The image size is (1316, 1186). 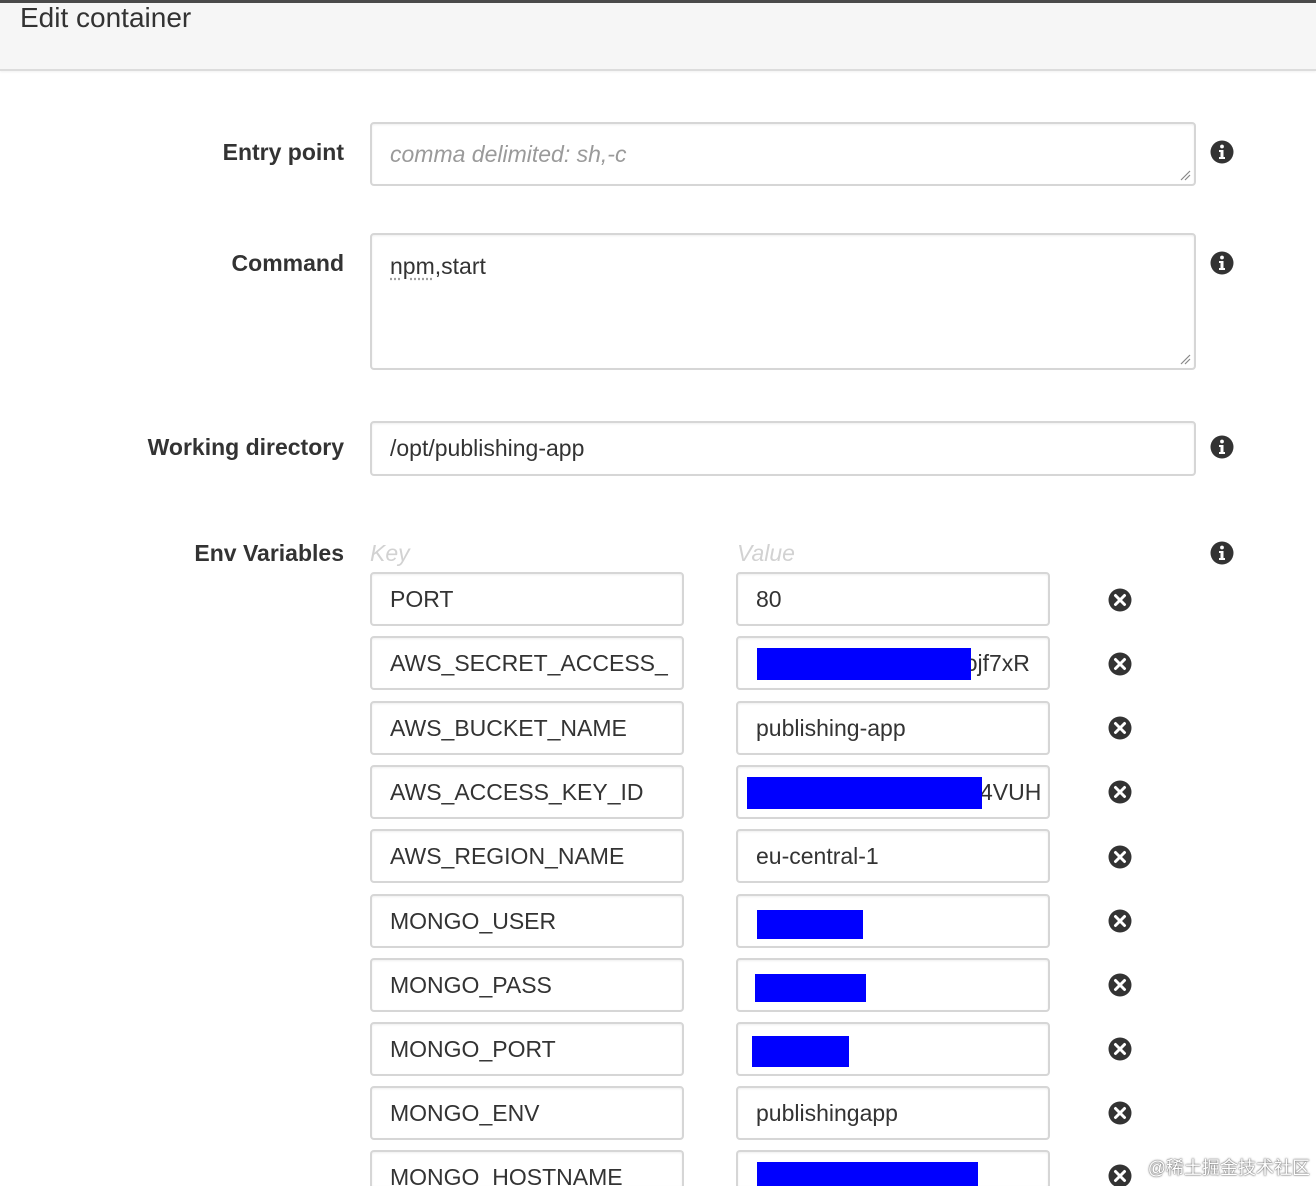 I want to click on env-key-input: MONGO_PASS, so click(x=527, y=985).